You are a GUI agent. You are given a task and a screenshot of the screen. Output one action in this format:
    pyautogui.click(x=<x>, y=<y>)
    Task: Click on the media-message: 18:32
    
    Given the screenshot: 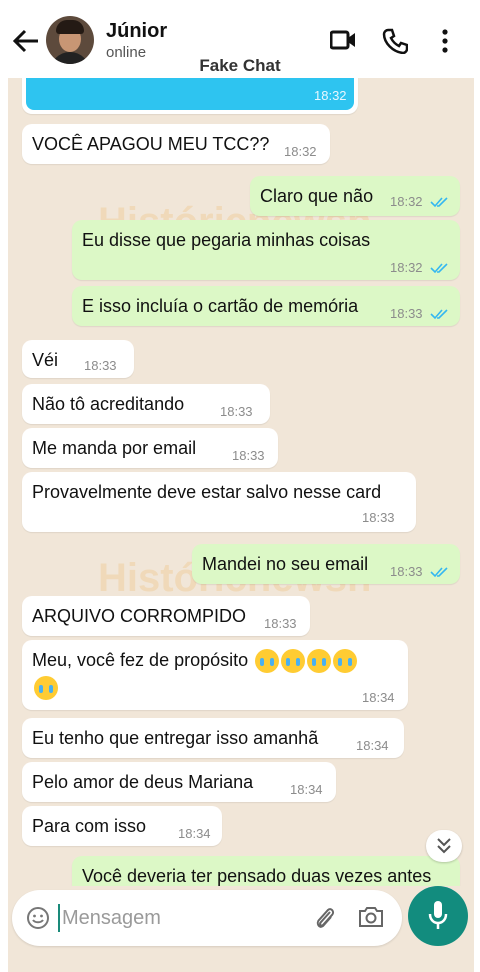 What is the action you would take?
    pyautogui.click(x=190, y=96)
    